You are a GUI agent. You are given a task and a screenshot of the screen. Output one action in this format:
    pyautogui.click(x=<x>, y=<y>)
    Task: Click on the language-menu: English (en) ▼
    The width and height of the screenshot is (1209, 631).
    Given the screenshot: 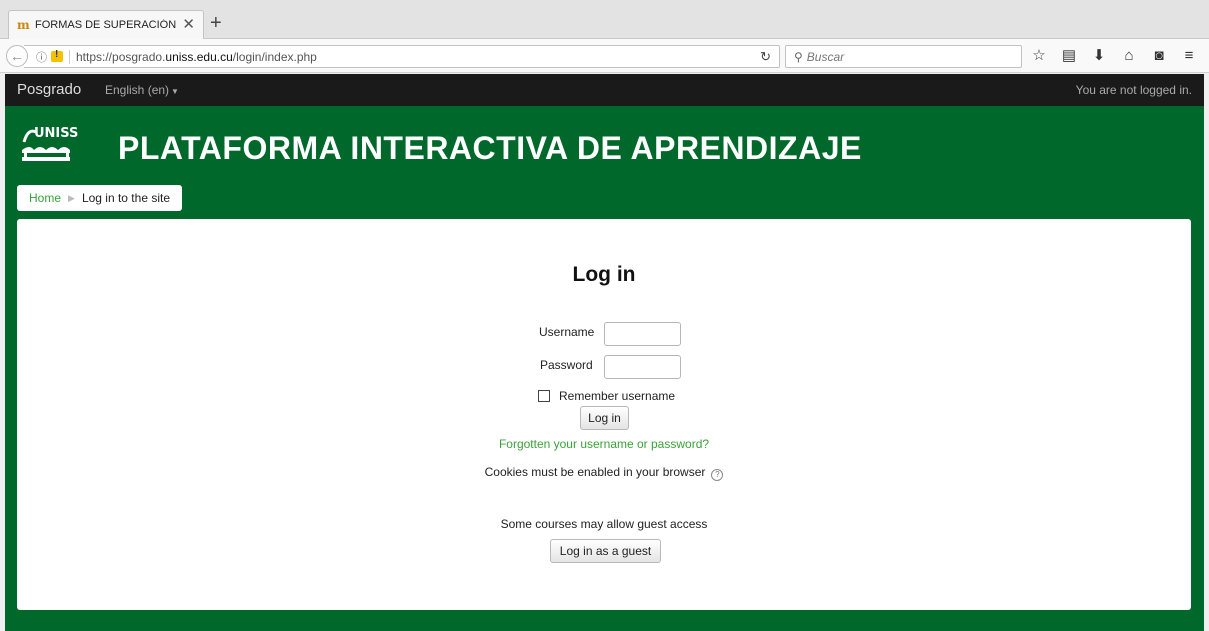 What is the action you would take?
    pyautogui.click(x=142, y=90)
    